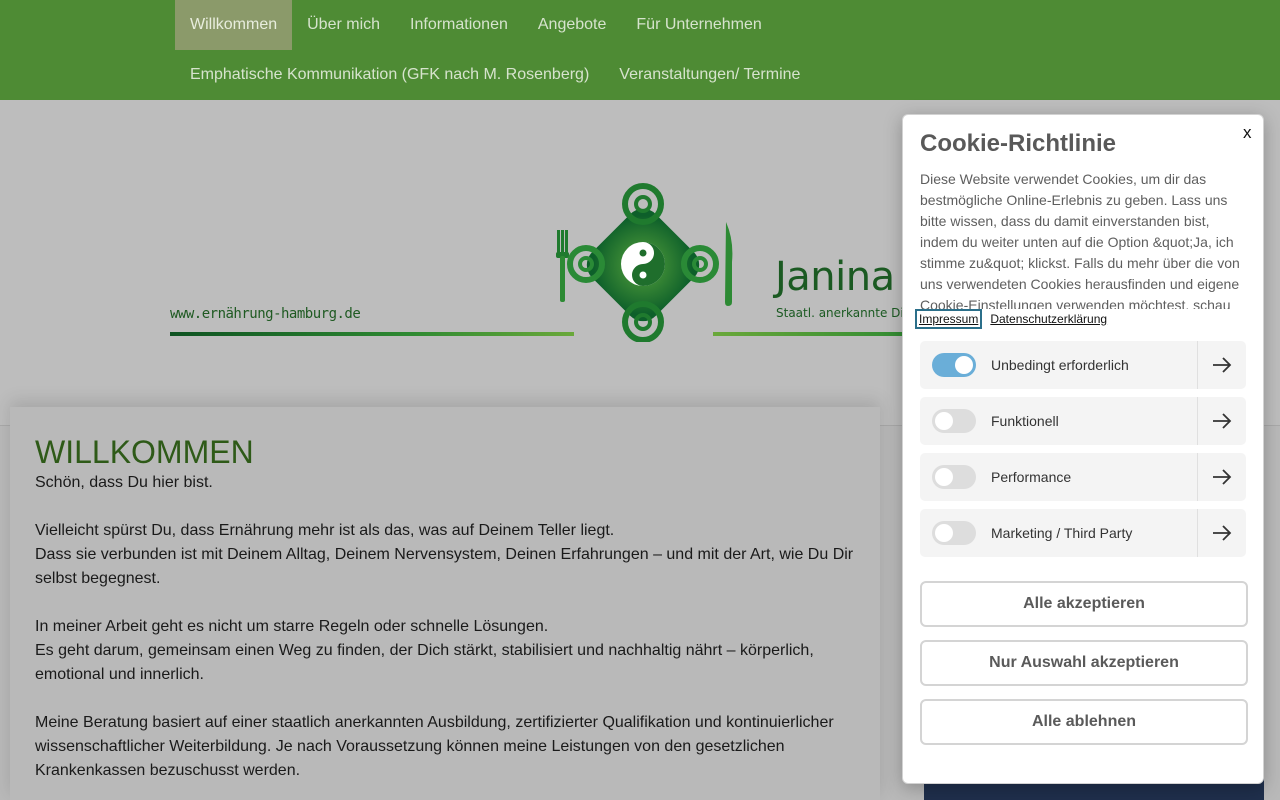  What do you see at coordinates (813, 334) in the screenshot?
I see `logo-line-right` at bounding box center [813, 334].